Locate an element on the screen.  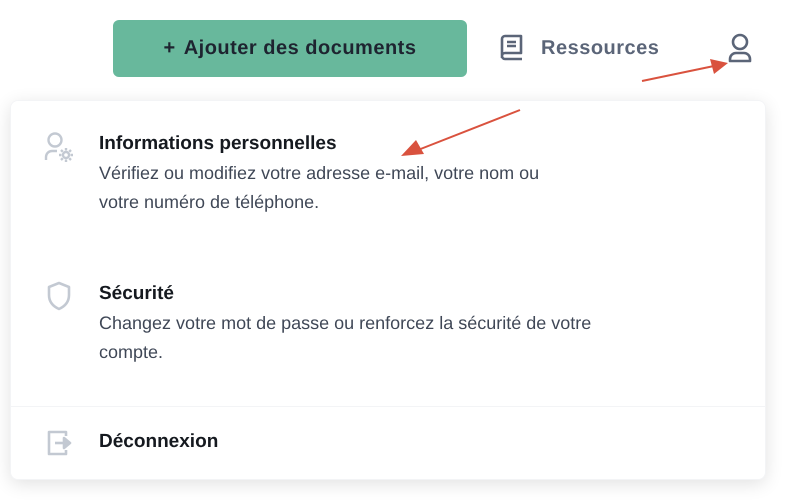
menu-item-title: Déconnexion is located at coordinates (158, 442).